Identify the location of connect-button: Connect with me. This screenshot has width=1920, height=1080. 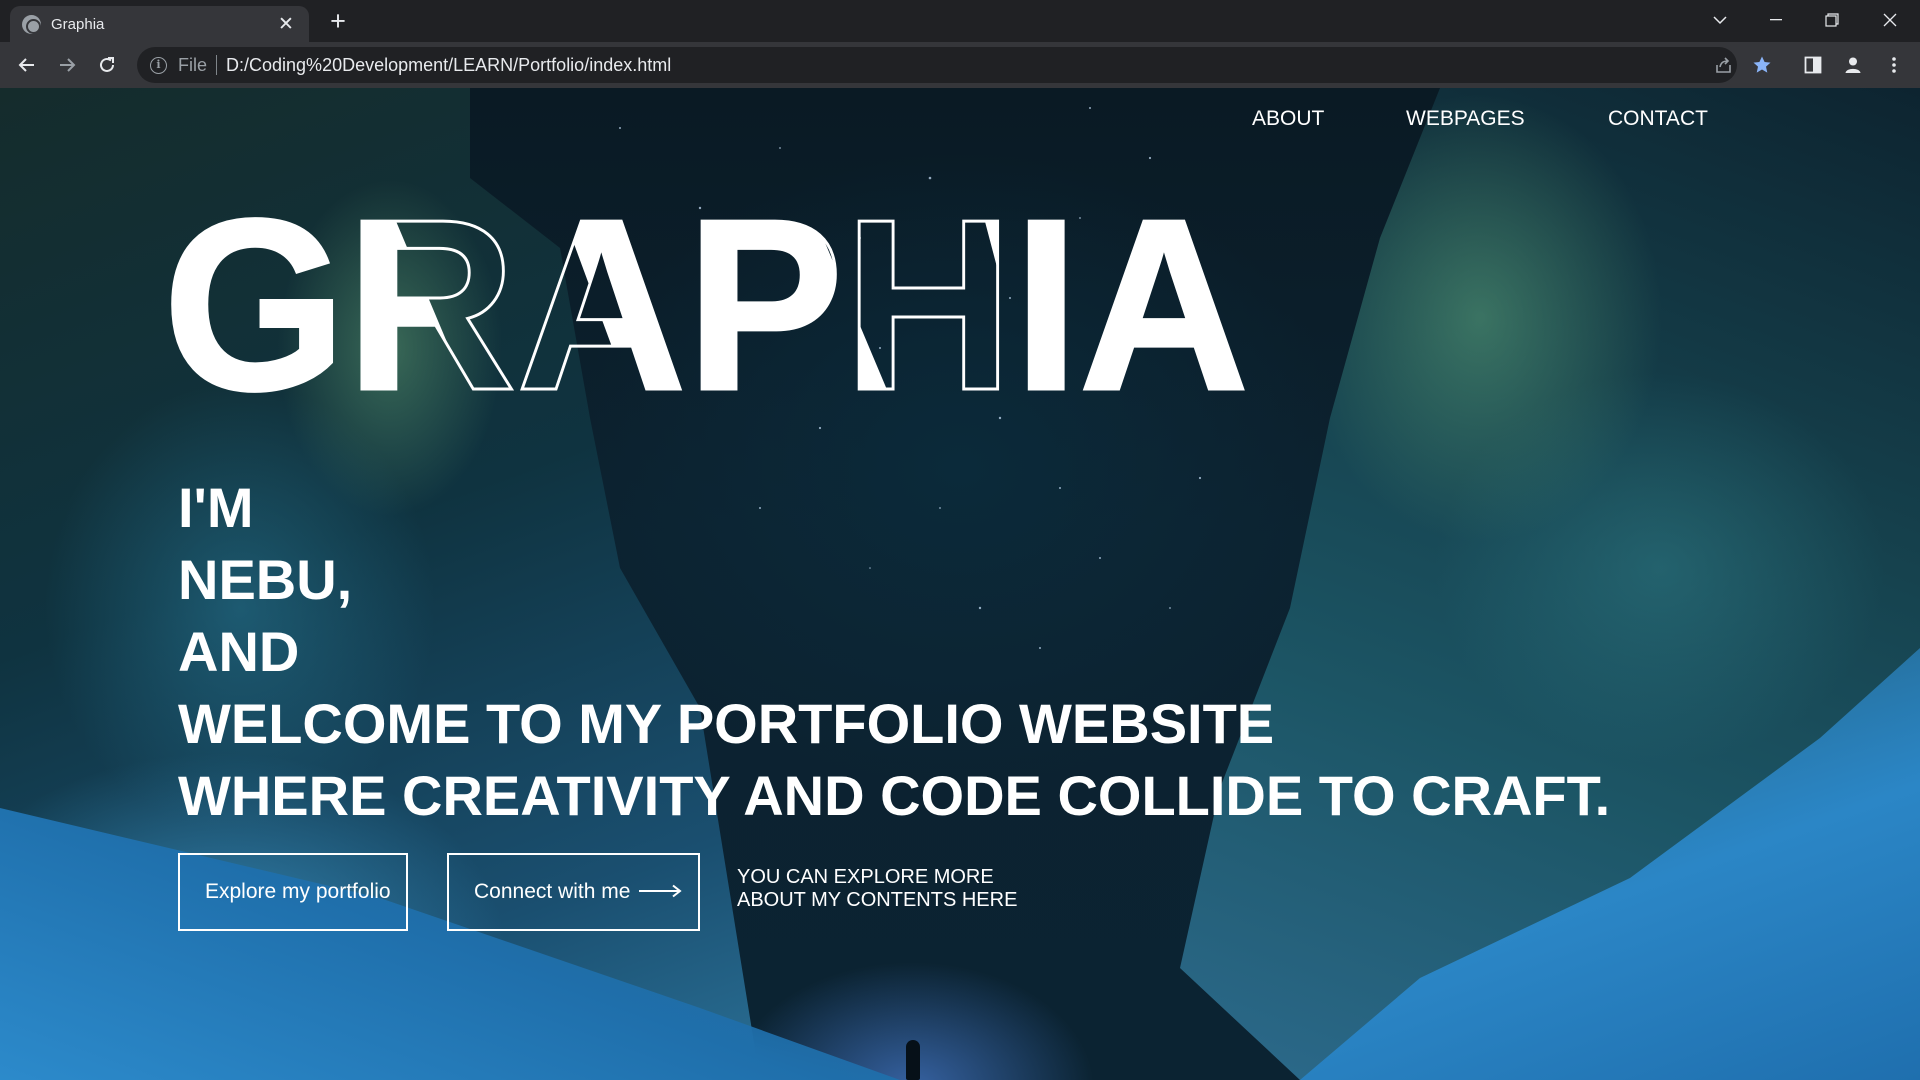
(573, 892).